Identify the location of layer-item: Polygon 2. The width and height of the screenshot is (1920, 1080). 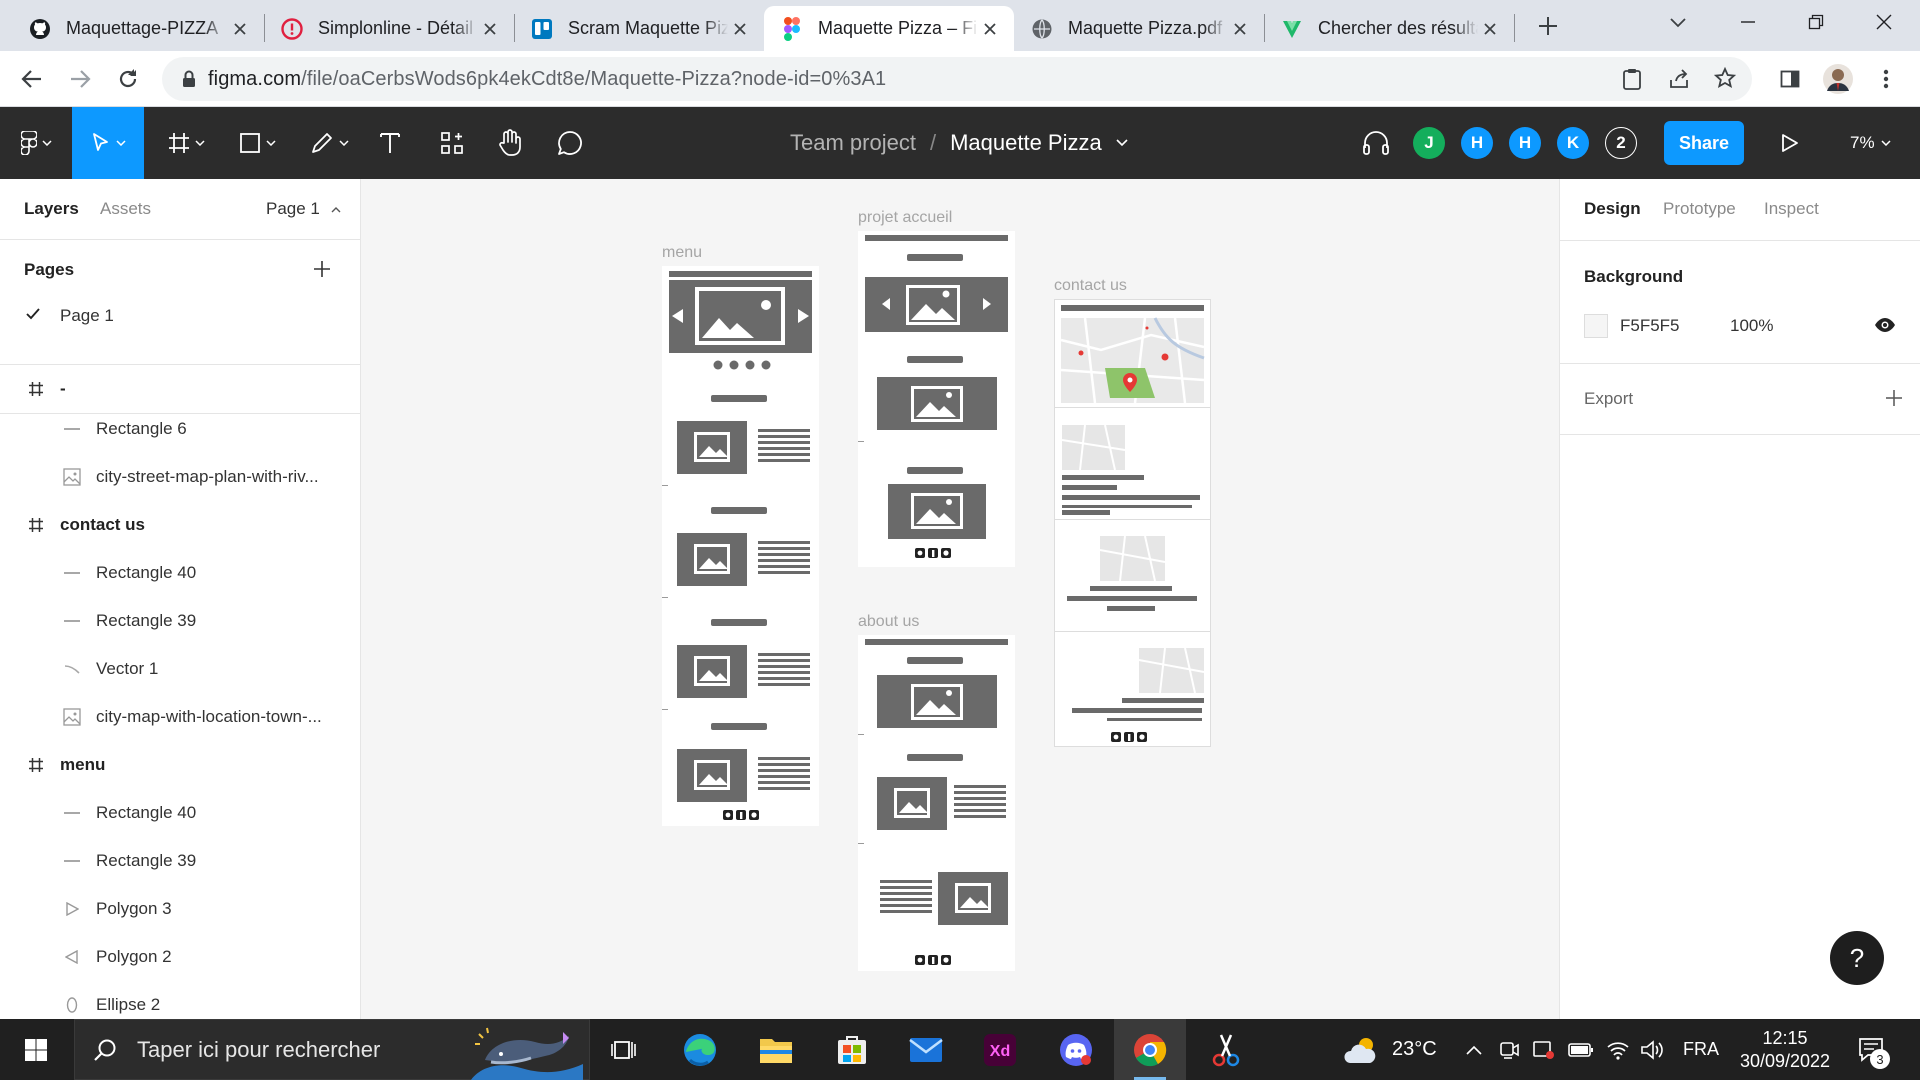
(180, 957).